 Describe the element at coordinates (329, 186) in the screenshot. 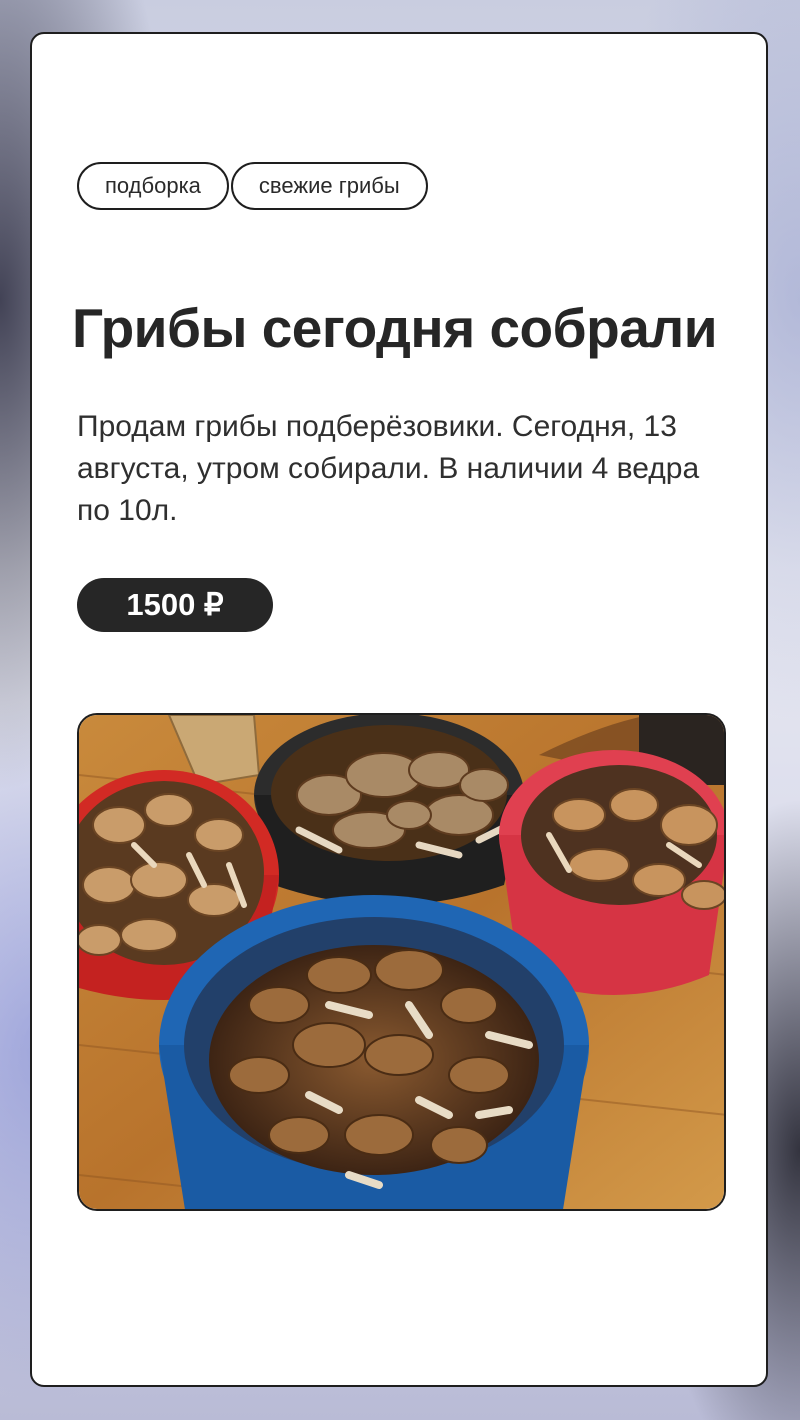

I see `tag-fresh-mushrooms: свежие грибы` at that location.